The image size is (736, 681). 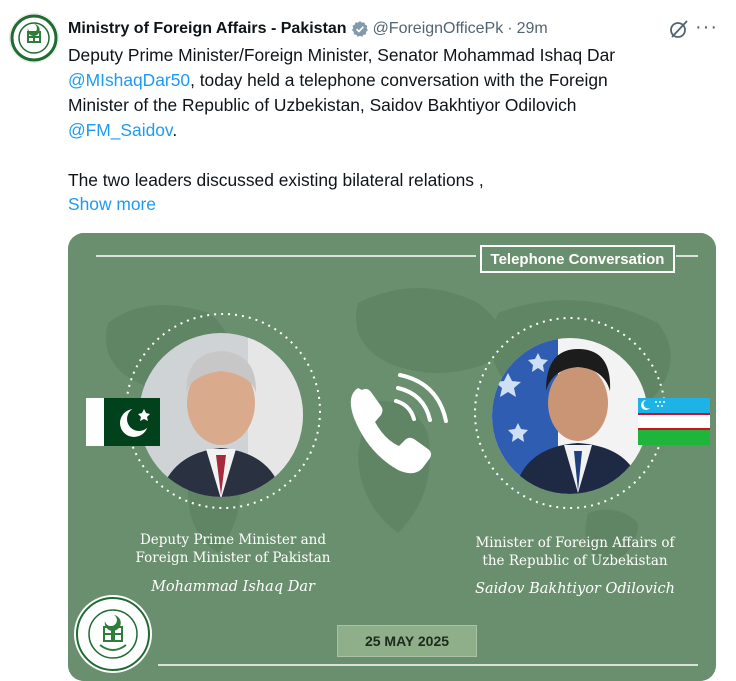 What do you see at coordinates (233, 558) in the screenshot?
I see `left-caption-line-2: Foreign Minister of Pakistan` at bounding box center [233, 558].